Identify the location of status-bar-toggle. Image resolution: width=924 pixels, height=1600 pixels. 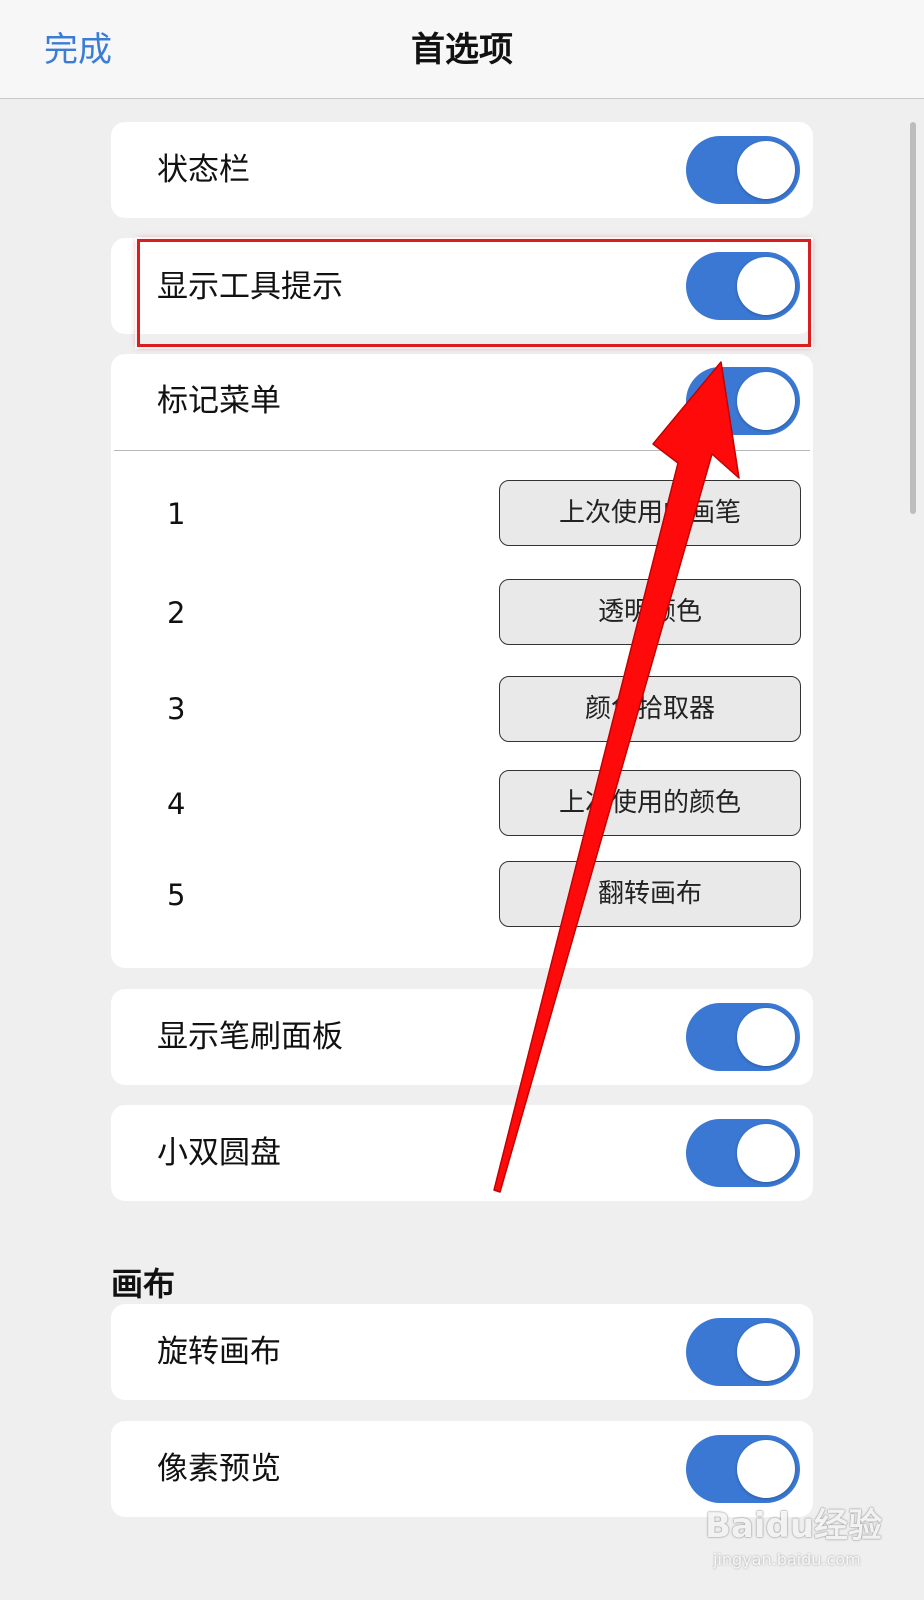
(743, 170).